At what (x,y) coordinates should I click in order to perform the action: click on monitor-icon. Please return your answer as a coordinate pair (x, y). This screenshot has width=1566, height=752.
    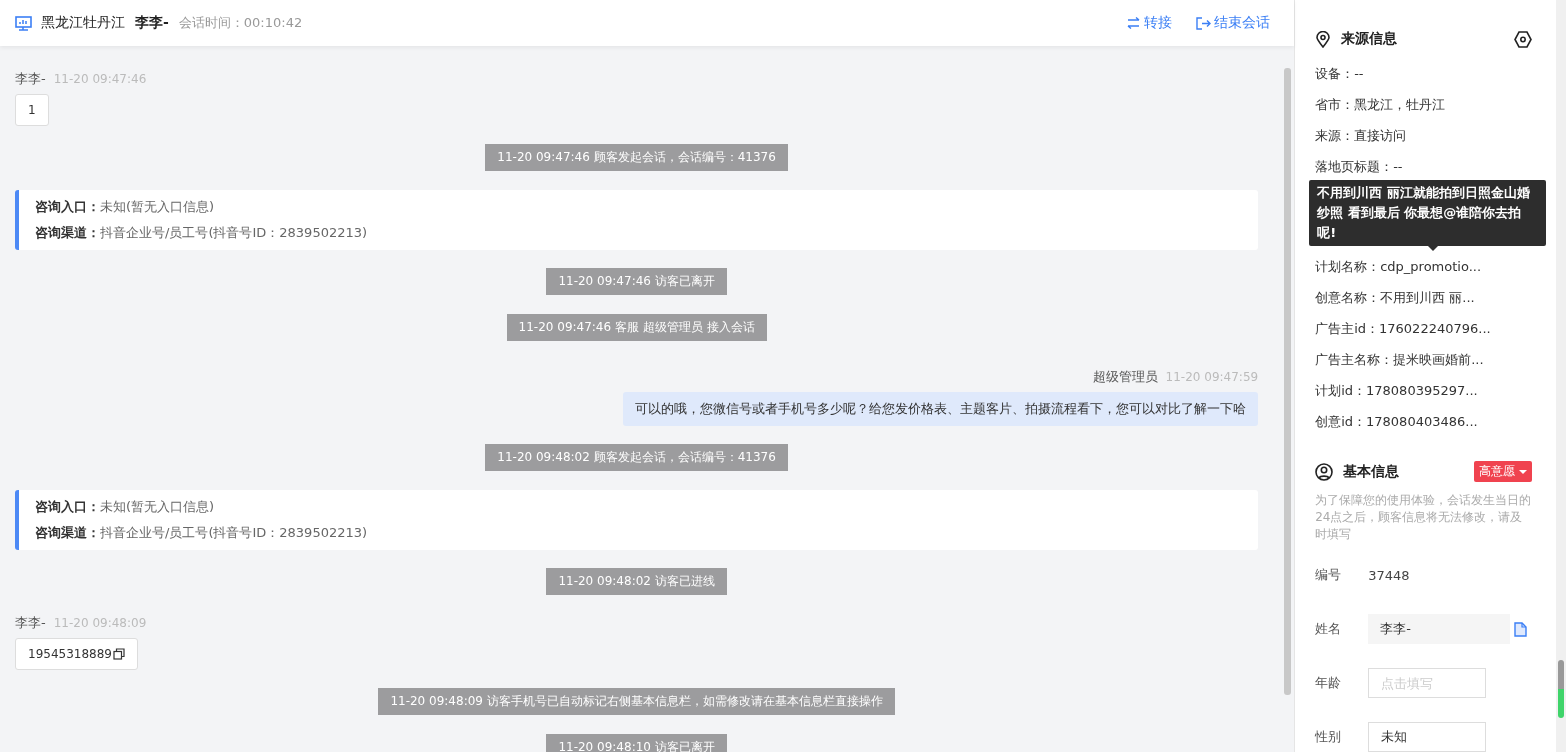
    Looking at the image, I should click on (23, 23).